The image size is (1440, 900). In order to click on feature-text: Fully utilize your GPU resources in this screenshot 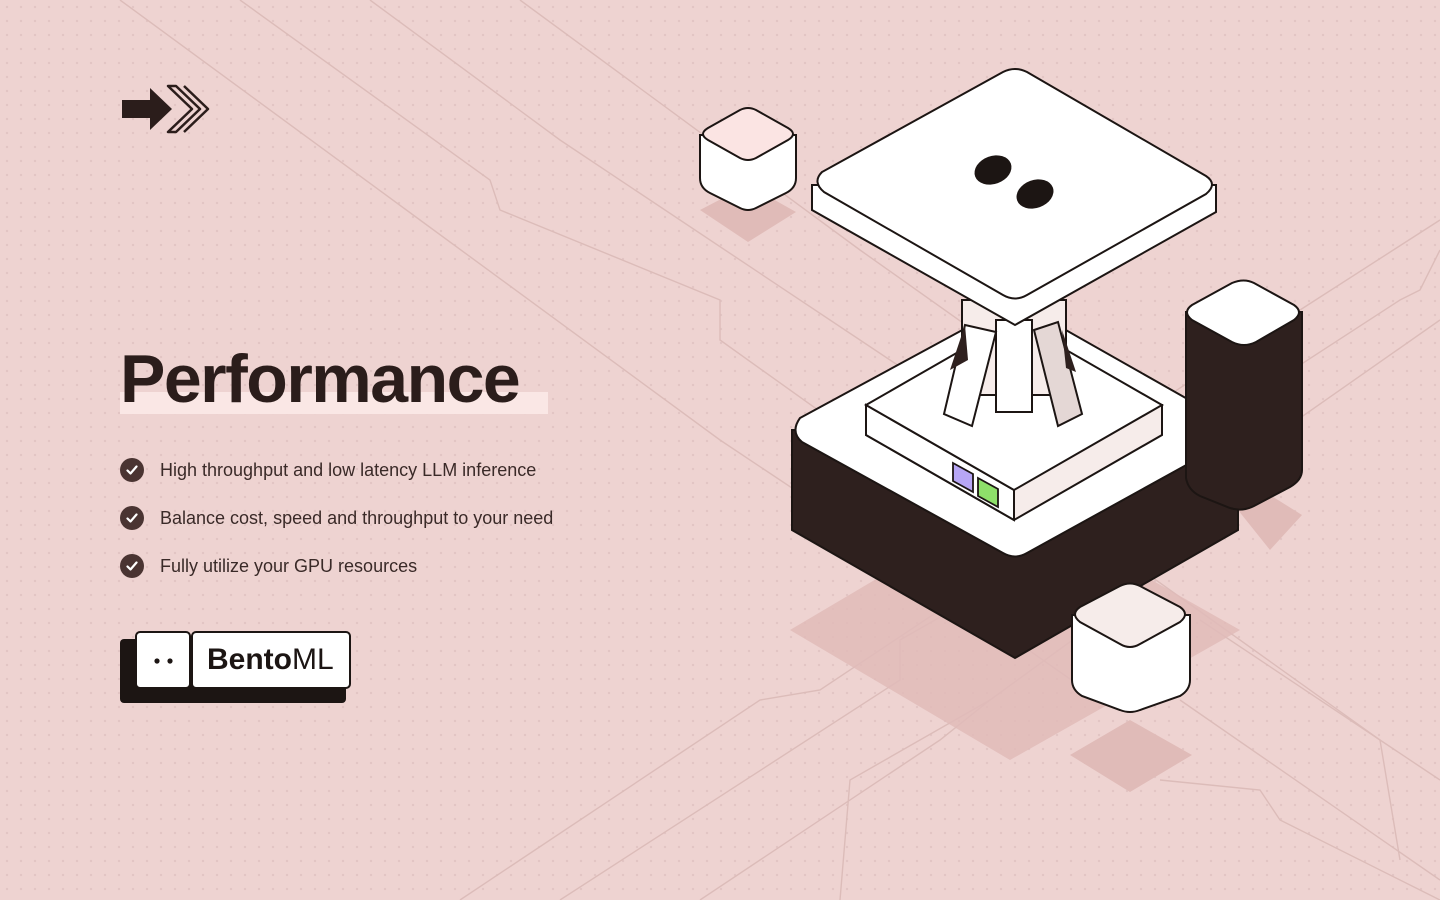, I will do `click(289, 565)`.